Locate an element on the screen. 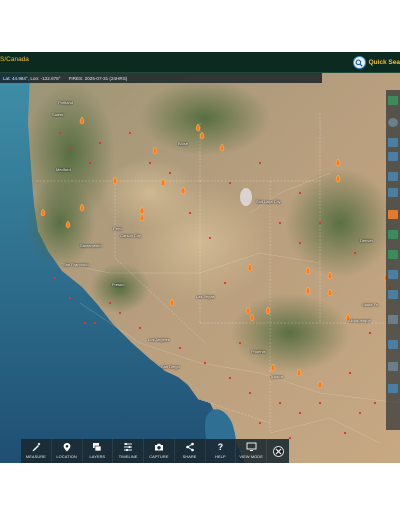  layers-button: LAYERS is located at coordinates (98, 451).